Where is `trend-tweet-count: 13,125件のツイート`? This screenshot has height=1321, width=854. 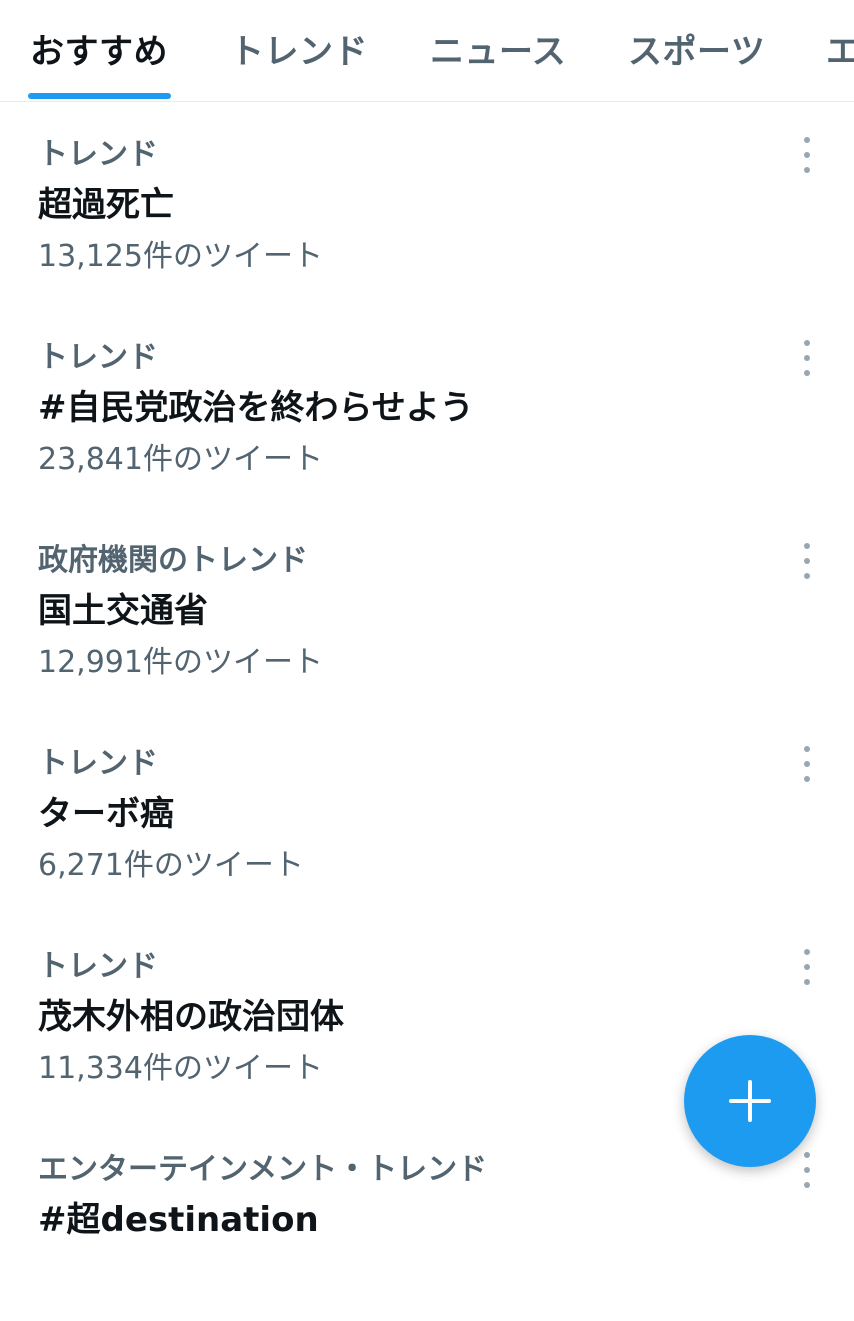
trend-tweet-count: 13,125件のツイート is located at coordinates (180, 256).